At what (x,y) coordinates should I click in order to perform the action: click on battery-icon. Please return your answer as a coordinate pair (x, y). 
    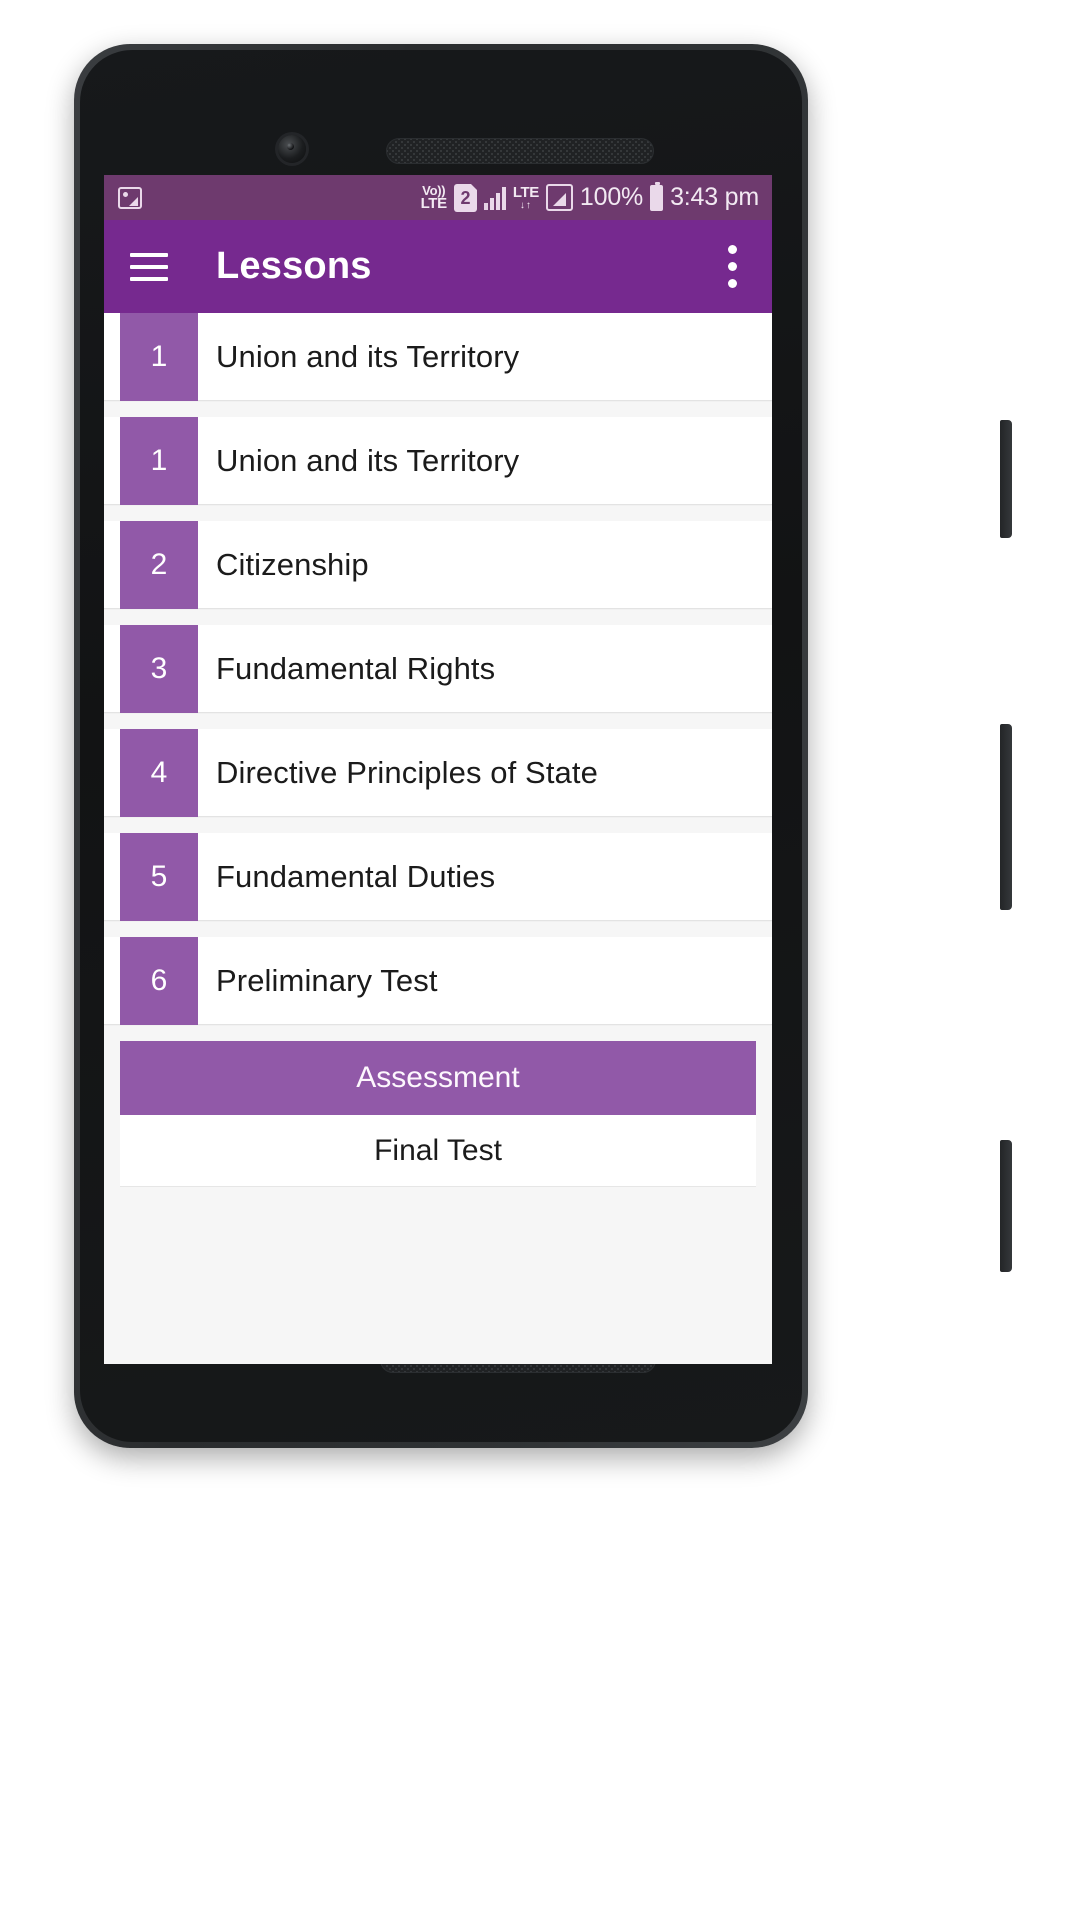
    Looking at the image, I should click on (657, 196).